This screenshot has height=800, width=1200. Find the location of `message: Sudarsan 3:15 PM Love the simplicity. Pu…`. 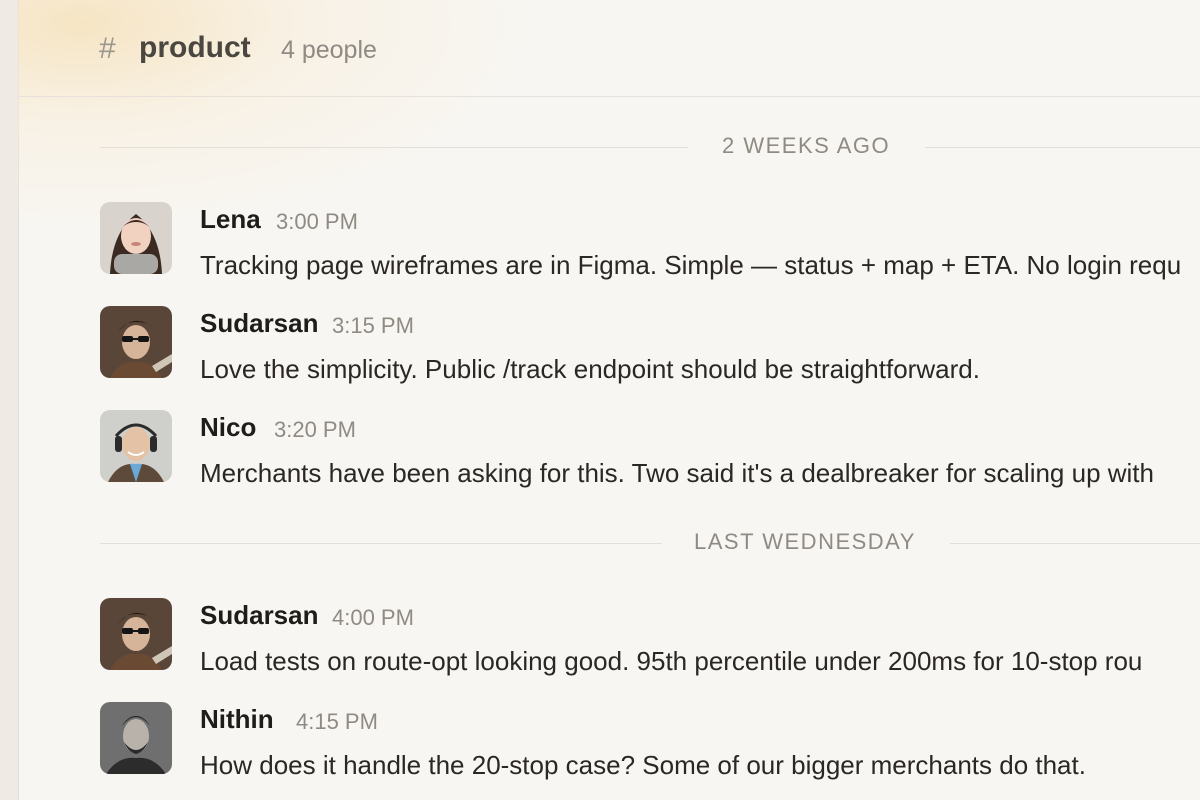

message: Sudarsan 3:15 PM Love the simplicity. Pu… is located at coordinates (650, 346).